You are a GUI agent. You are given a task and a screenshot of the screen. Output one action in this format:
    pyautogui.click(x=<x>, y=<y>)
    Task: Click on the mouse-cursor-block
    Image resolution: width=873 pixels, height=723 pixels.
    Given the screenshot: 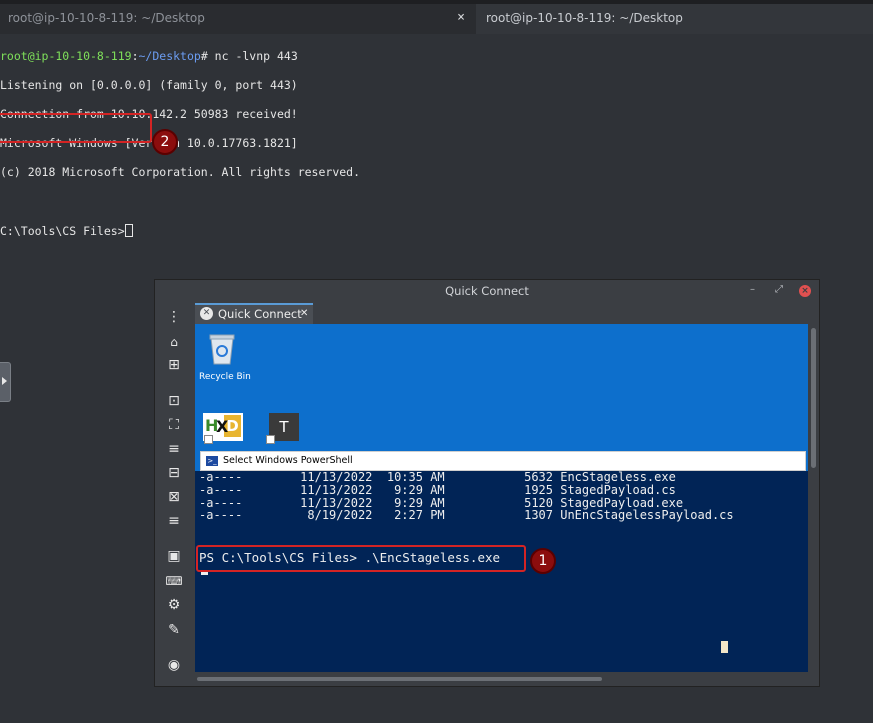 What is the action you would take?
    pyautogui.click(x=724, y=647)
    